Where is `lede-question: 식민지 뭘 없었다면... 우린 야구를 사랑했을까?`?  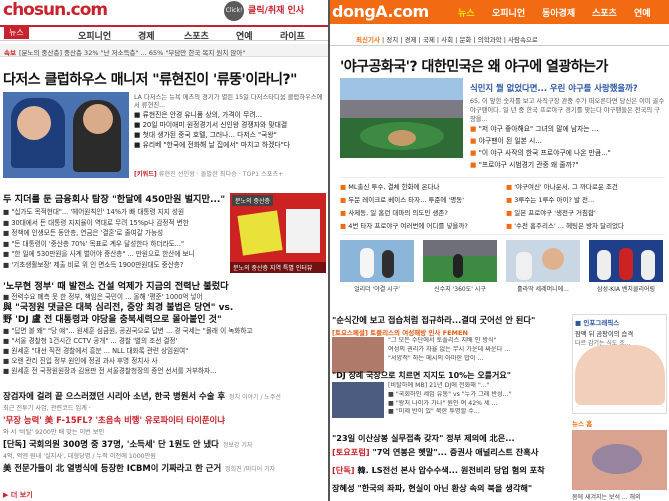 lede-question: 식민지 뭘 없었다면... 우린 야구를 사랑했을까? is located at coordinates (567, 88).